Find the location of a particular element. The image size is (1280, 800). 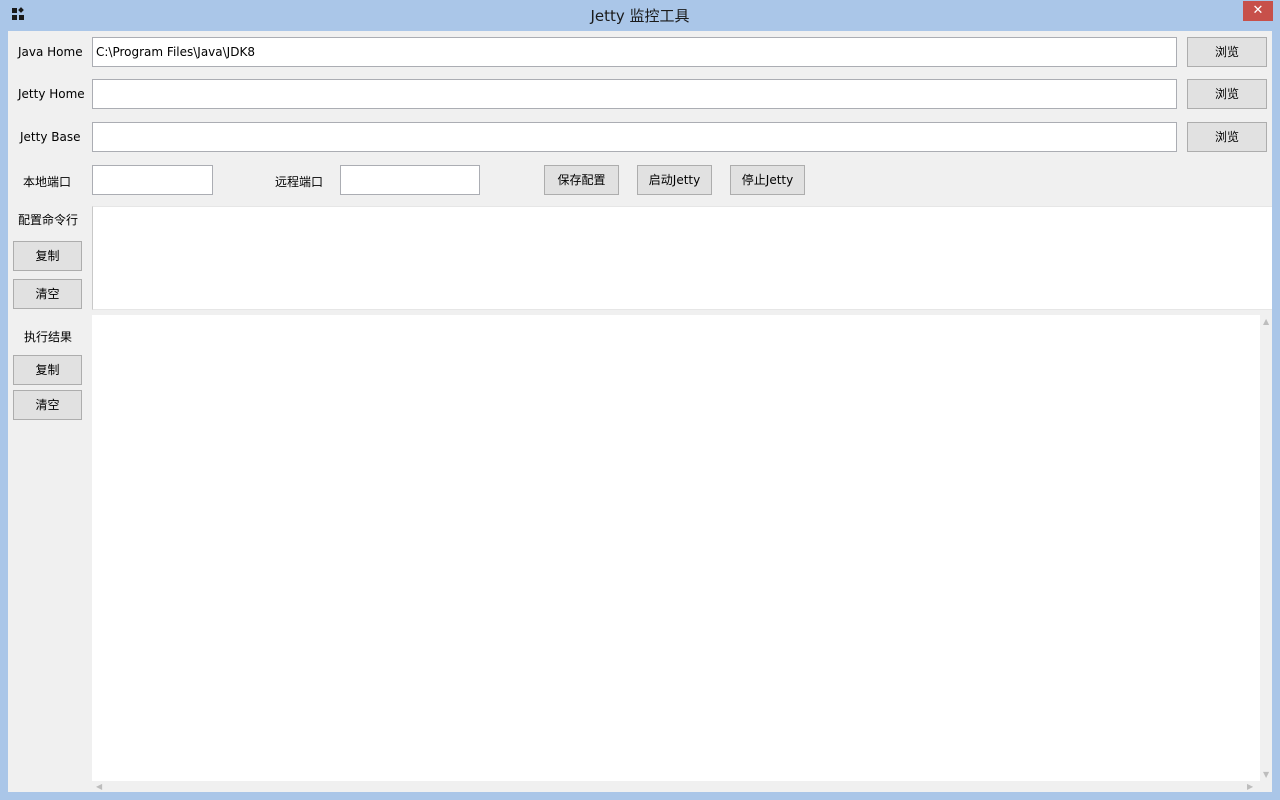

close-button: ✕ is located at coordinates (1258, 11).